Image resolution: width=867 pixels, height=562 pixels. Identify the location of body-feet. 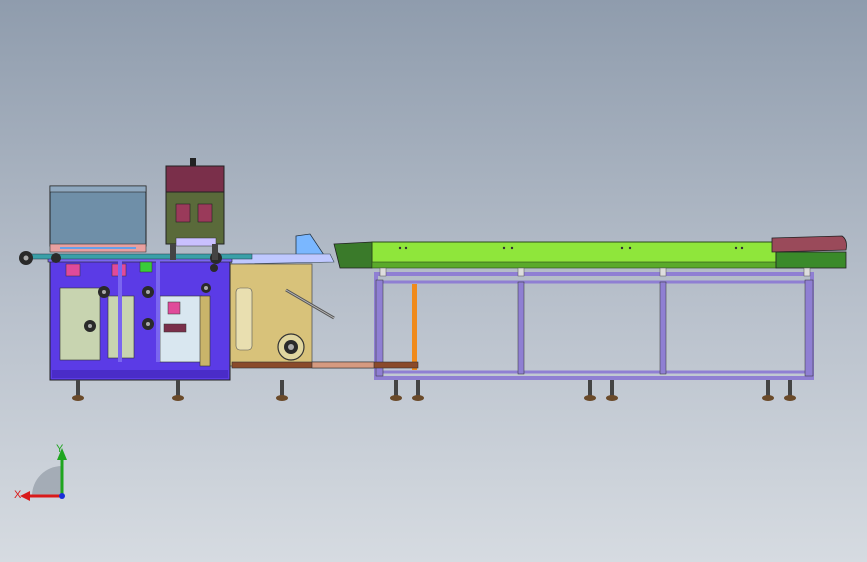
(180, 390).